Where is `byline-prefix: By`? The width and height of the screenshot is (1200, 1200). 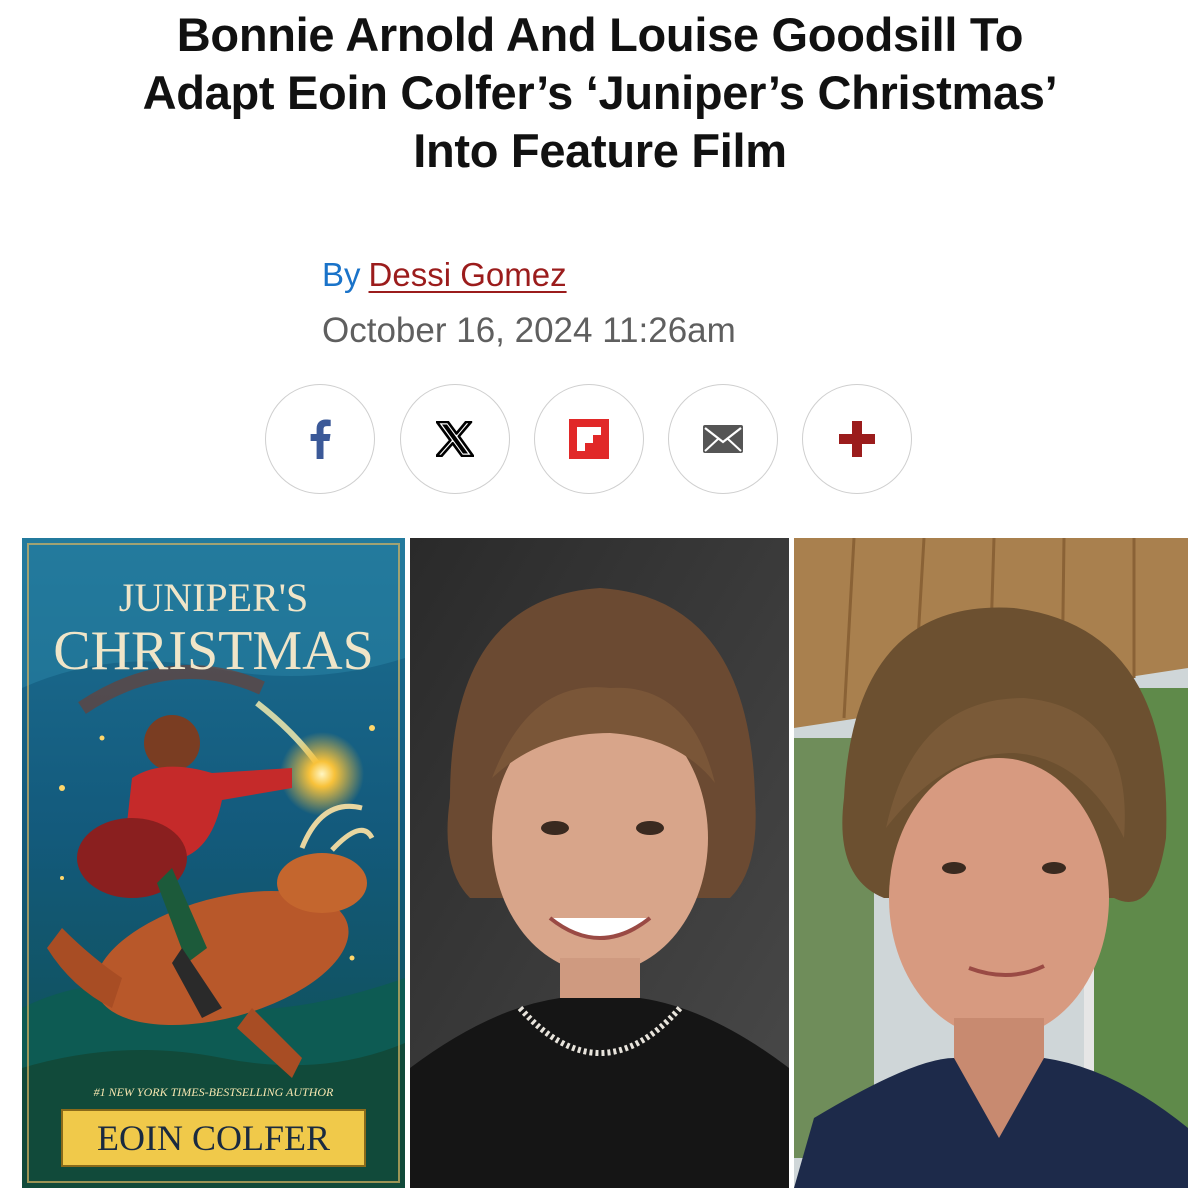 byline-prefix: By is located at coordinates (341, 274).